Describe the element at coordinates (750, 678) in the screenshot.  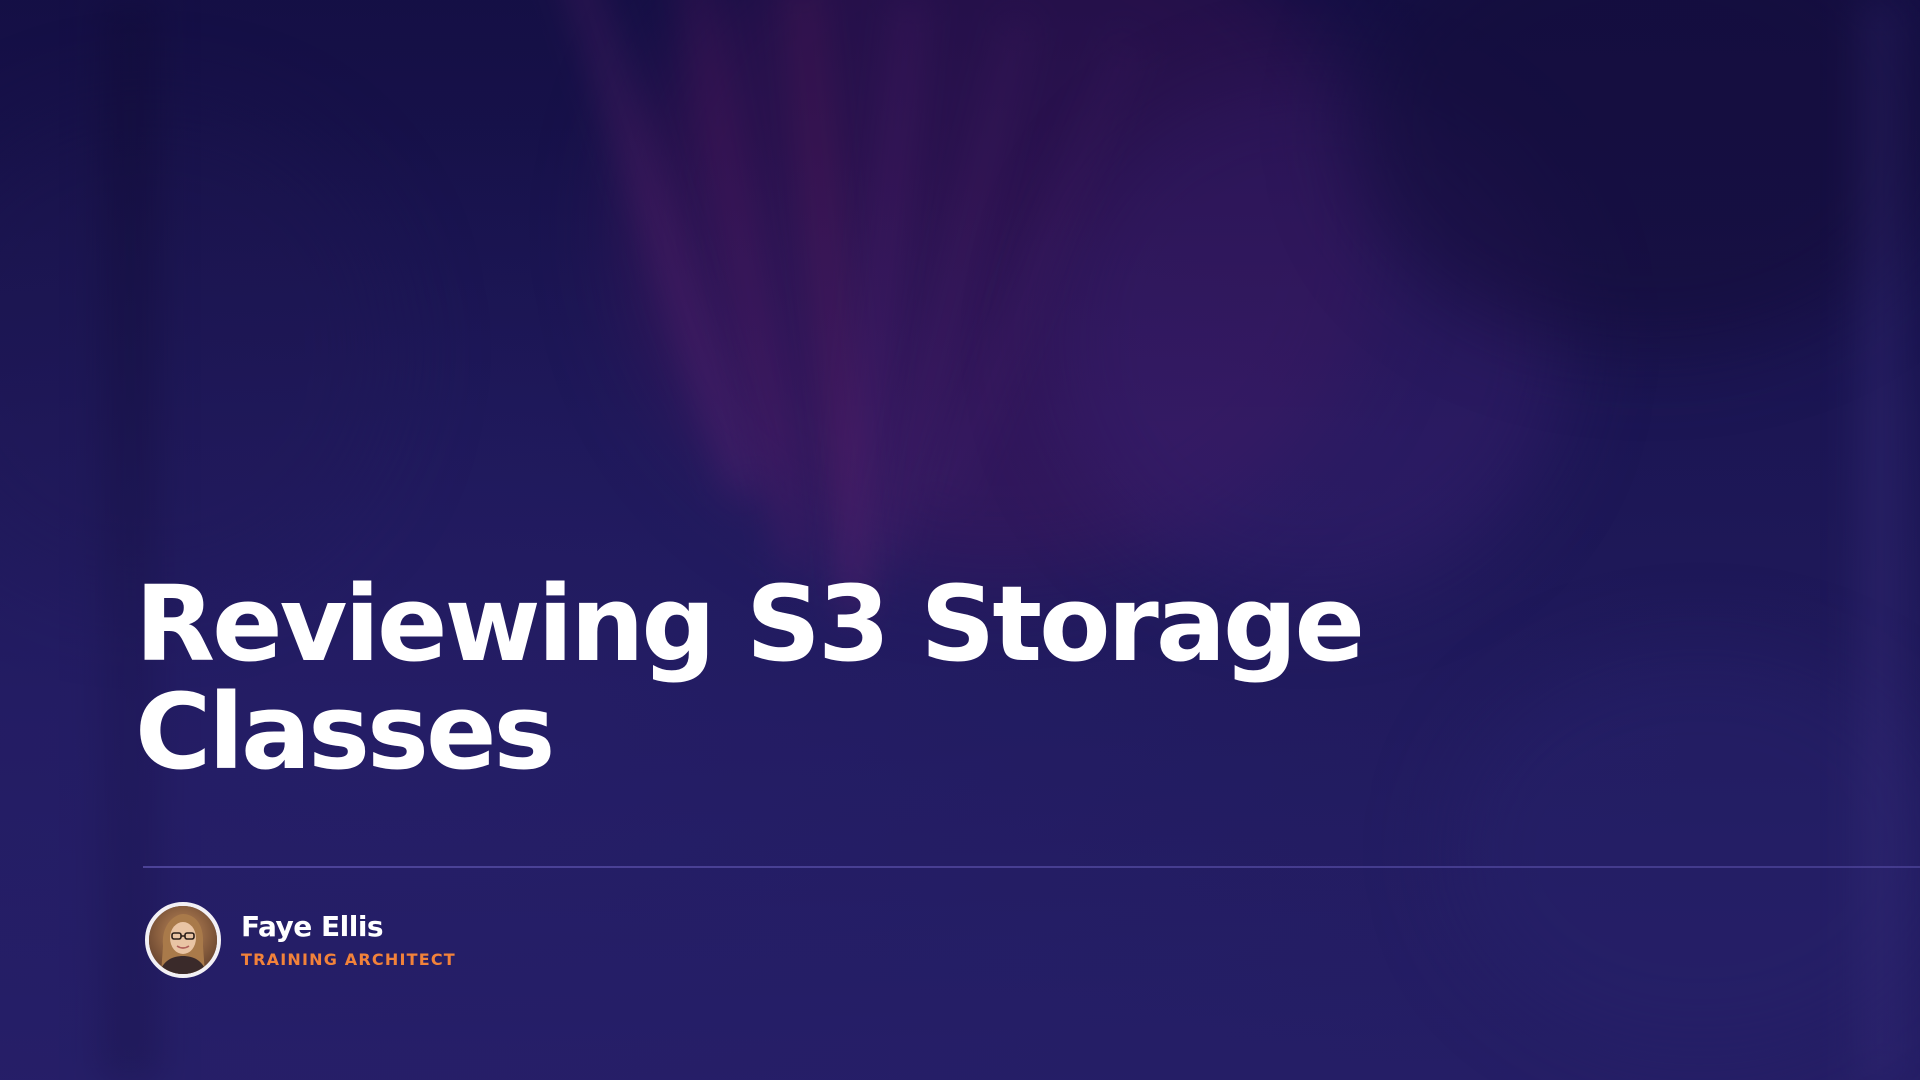
I see `slide-title: Reviewing S3 Storage Classes` at that location.